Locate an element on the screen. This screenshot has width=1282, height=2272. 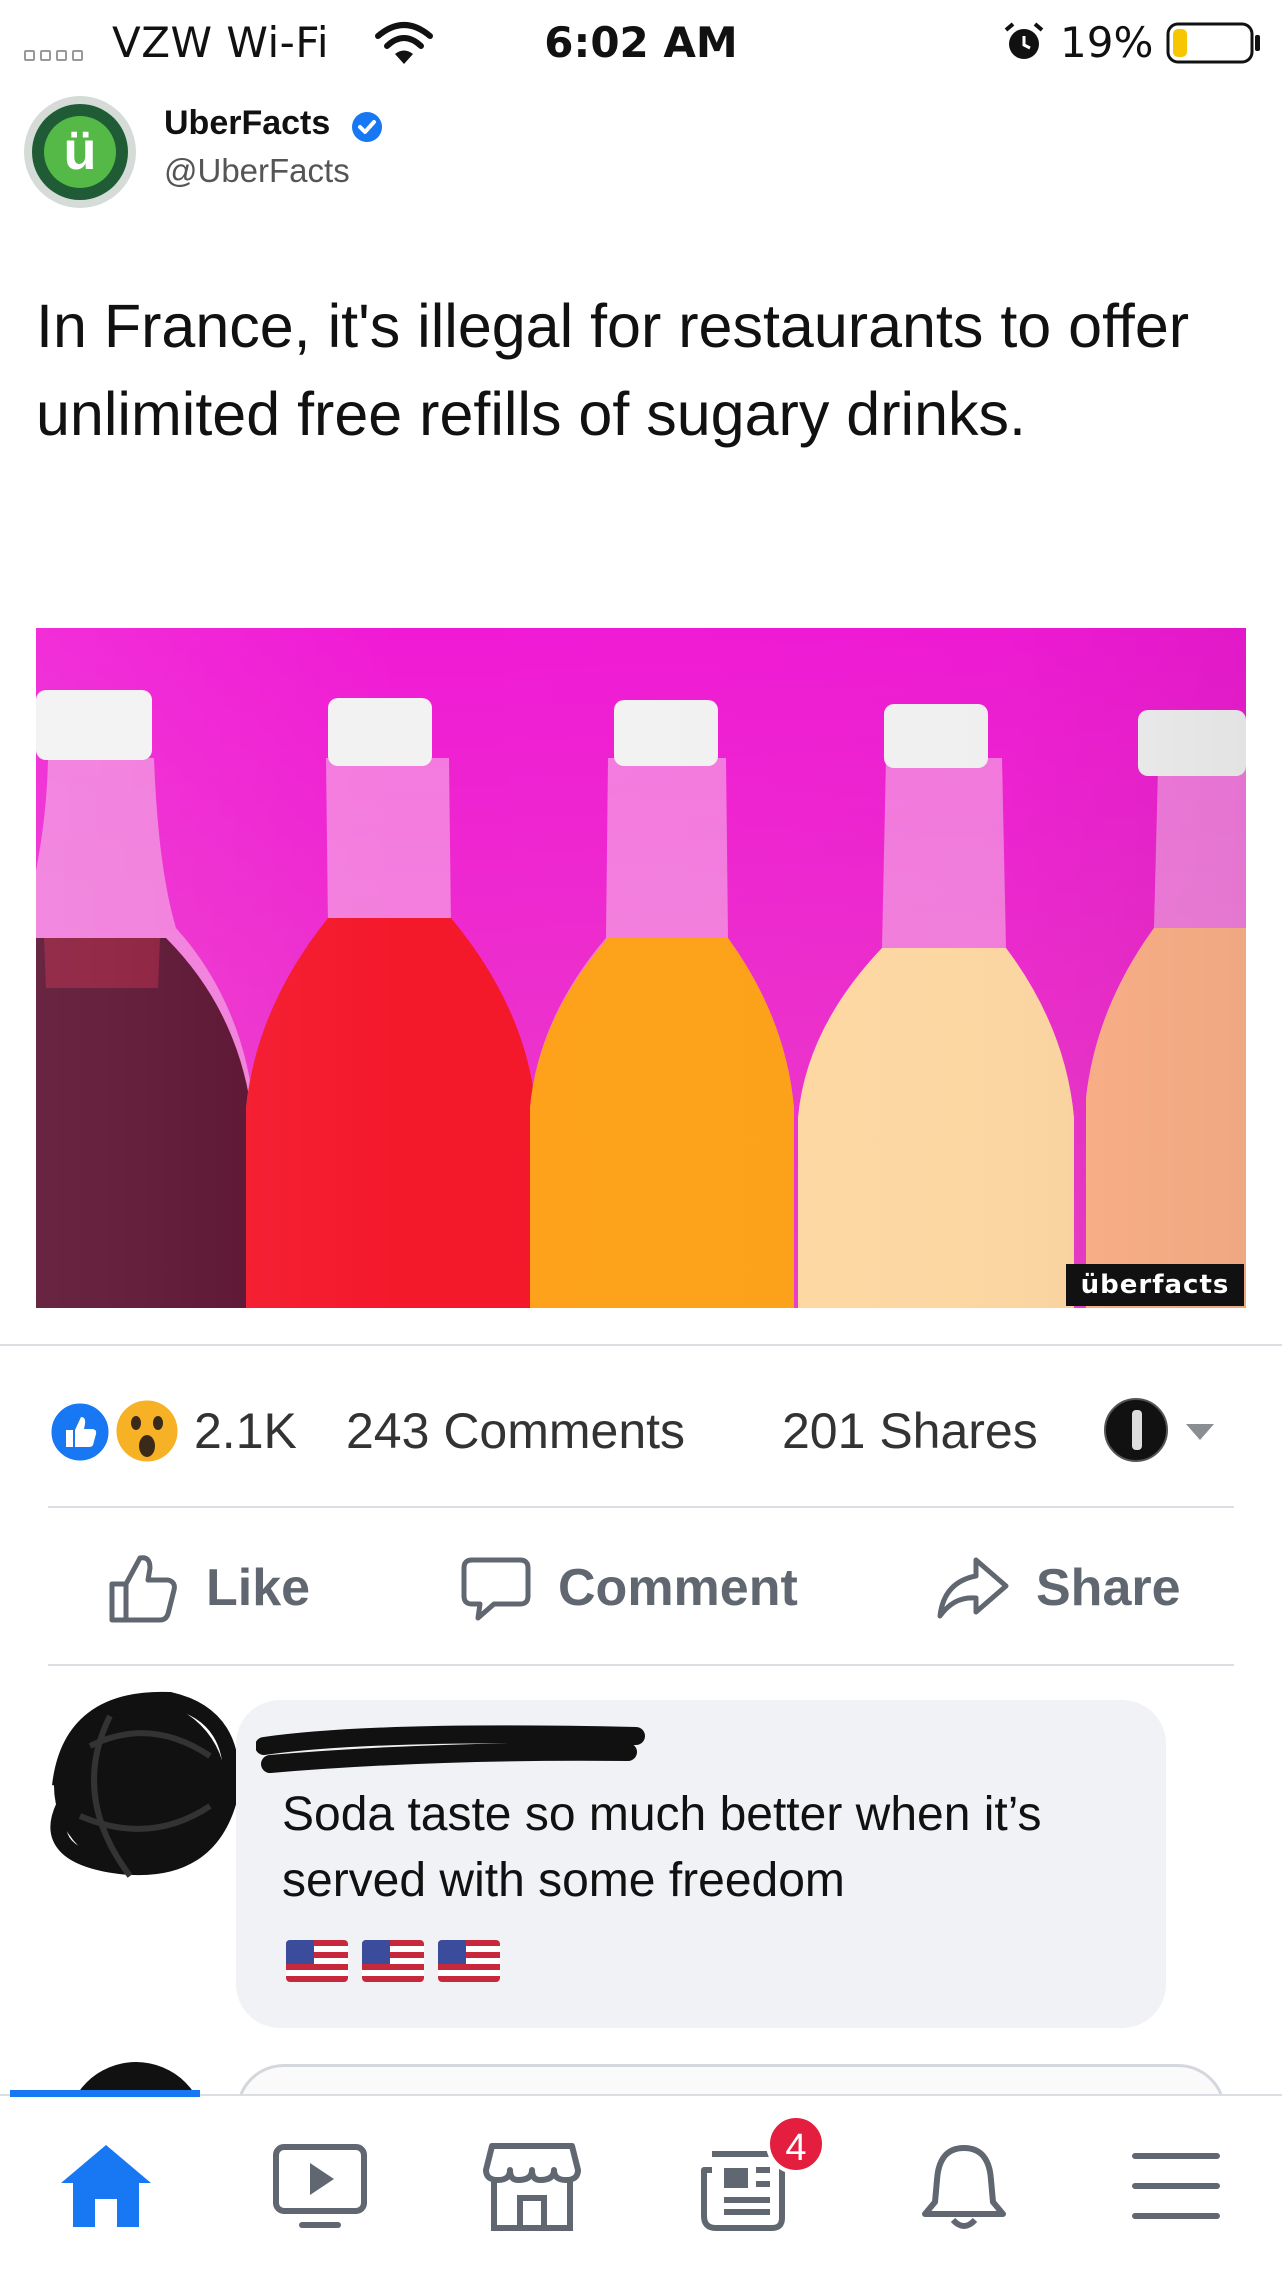
battery-percent: 19% is located at coordinates (1107, 42).